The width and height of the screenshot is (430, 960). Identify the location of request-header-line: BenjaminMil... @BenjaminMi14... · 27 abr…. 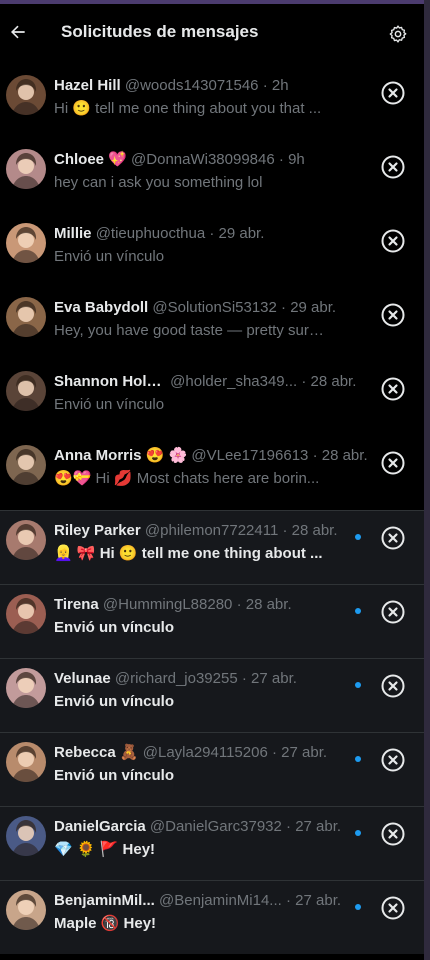
(211, 900).